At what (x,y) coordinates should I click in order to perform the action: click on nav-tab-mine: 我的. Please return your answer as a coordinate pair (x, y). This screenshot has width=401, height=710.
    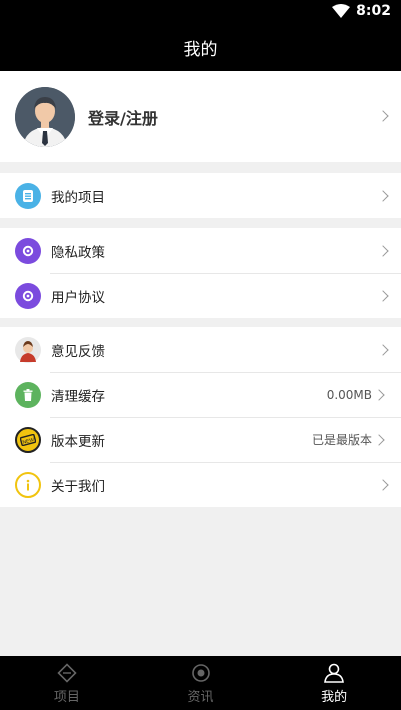
    Looking at the image, I should click on (334, 683).